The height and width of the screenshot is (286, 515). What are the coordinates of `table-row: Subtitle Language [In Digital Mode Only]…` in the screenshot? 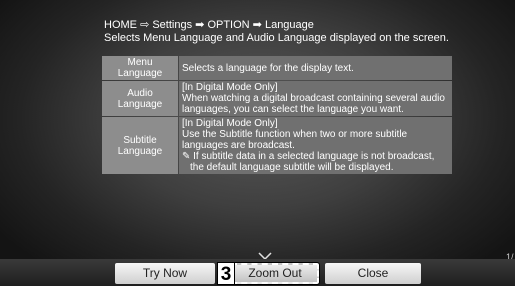 It's located at (277, 145).